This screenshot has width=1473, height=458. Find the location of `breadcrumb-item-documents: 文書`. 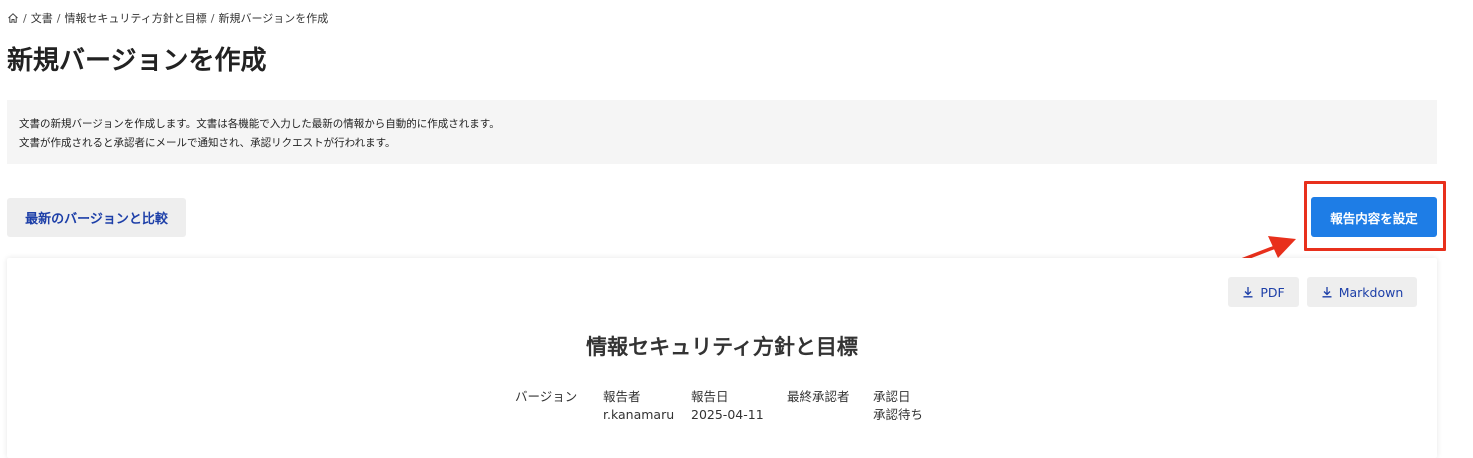

breadcrumb-item-documents: 文書 is located at coordinates (42, 18).